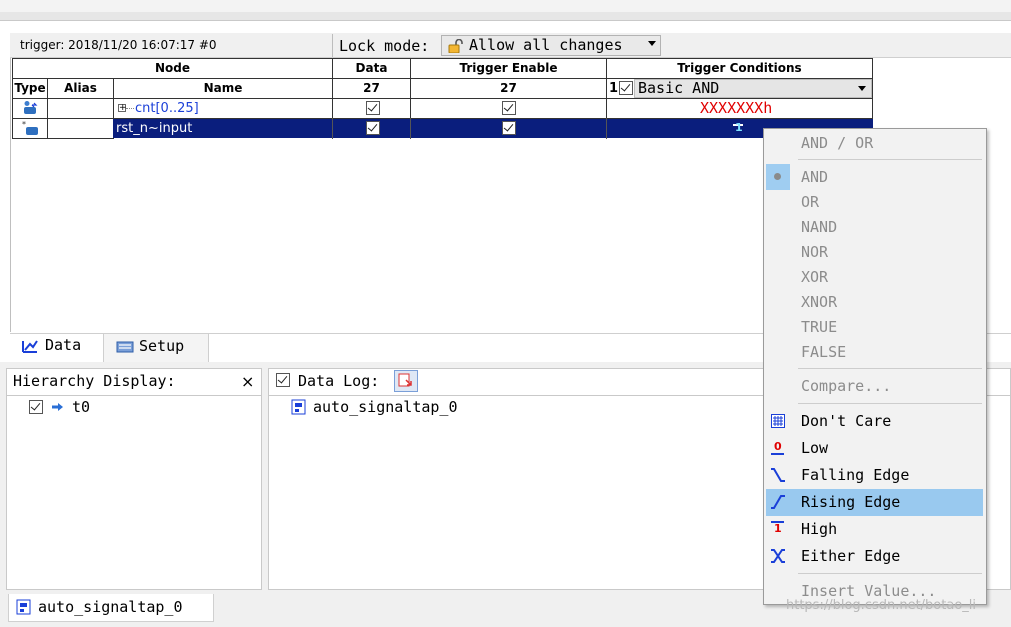  What do you see at coordinates (406, 381) in the screenshot?
I see `log-options-icon` at bounding box center [406, 381].